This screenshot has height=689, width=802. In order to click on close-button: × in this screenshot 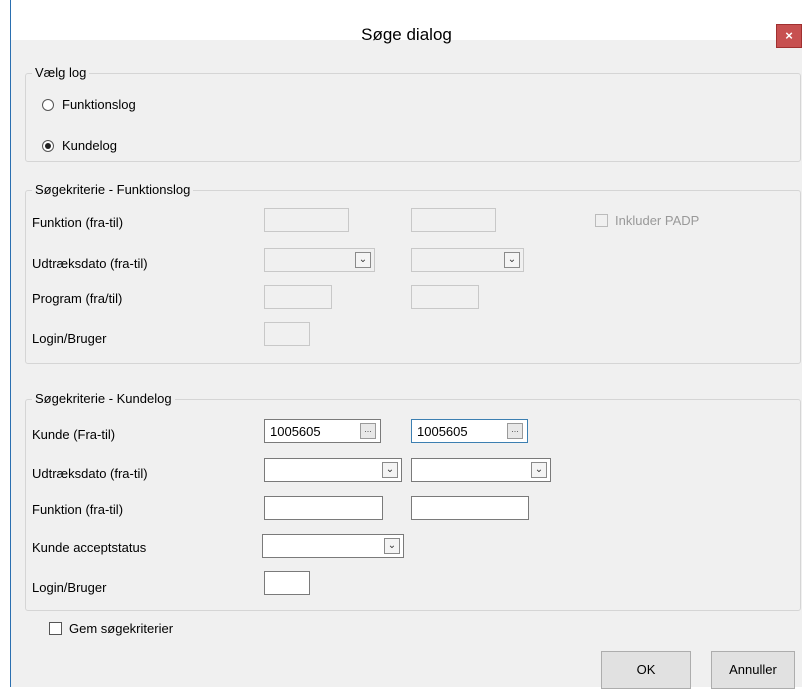, I will do `click(789, 36)`.